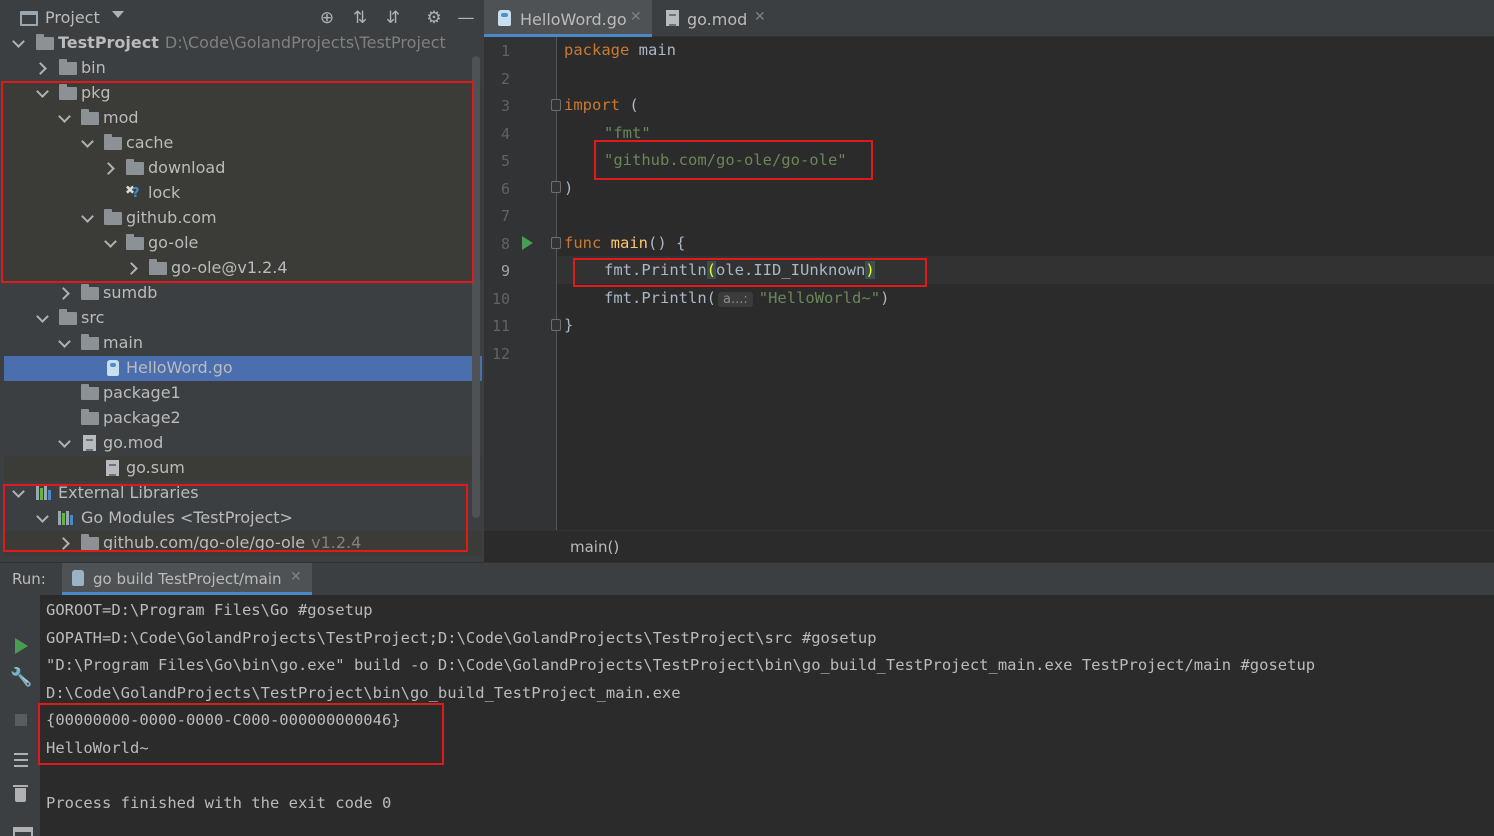  I want to click on trash-icon, so click(21, 794).